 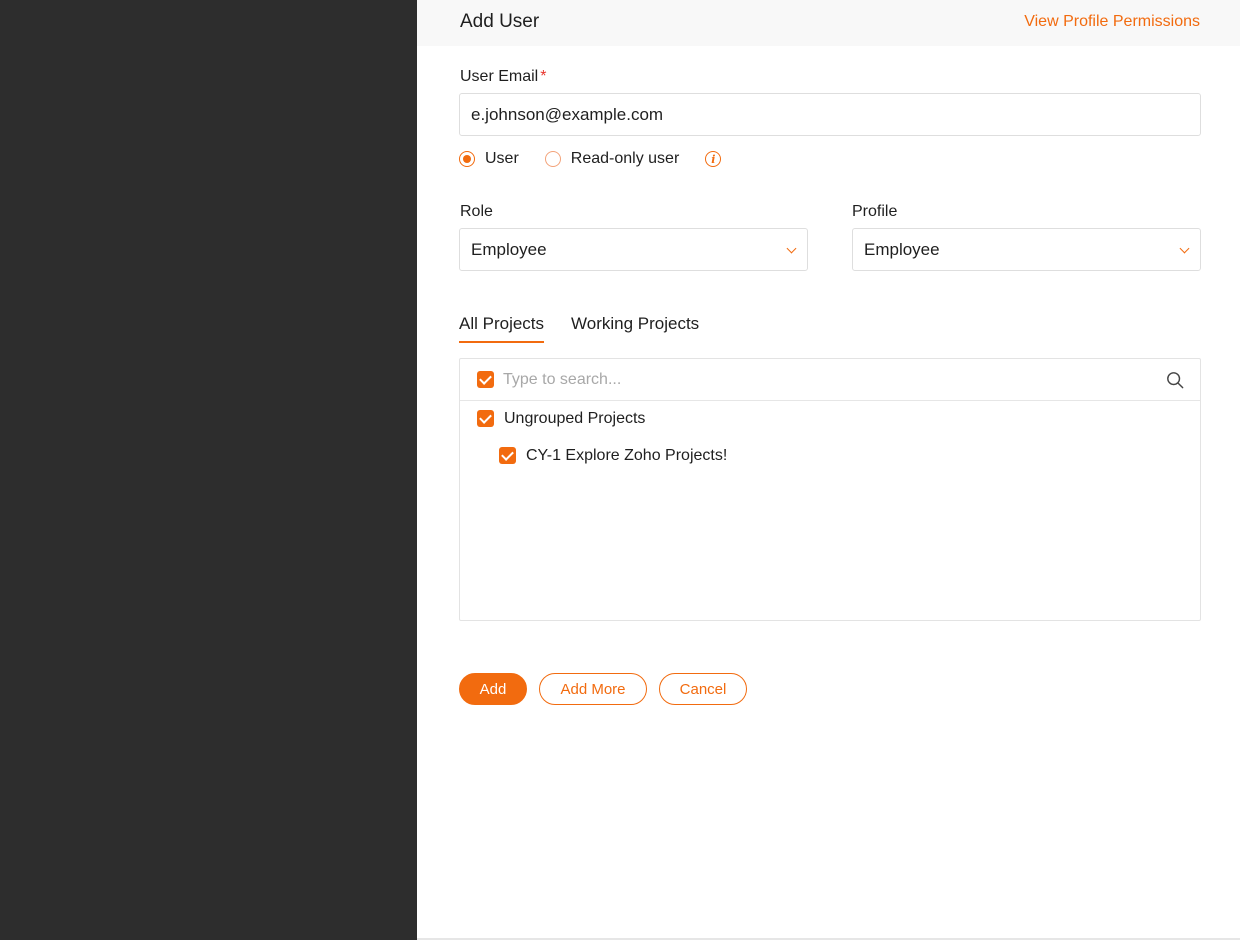 I want to click on view-profile-permissions-link: View Profile Permissions, so click(x=1112, y=22).